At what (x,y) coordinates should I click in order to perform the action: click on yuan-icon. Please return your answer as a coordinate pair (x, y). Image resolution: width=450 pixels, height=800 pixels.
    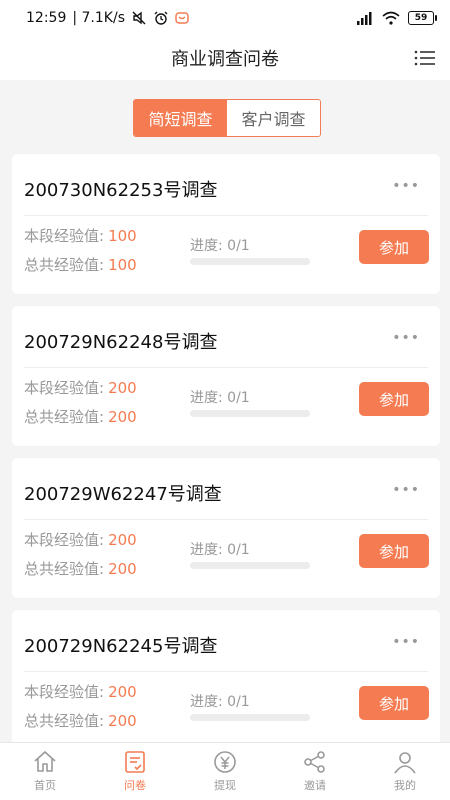
    Looking at the image, I should click on (225, 762).